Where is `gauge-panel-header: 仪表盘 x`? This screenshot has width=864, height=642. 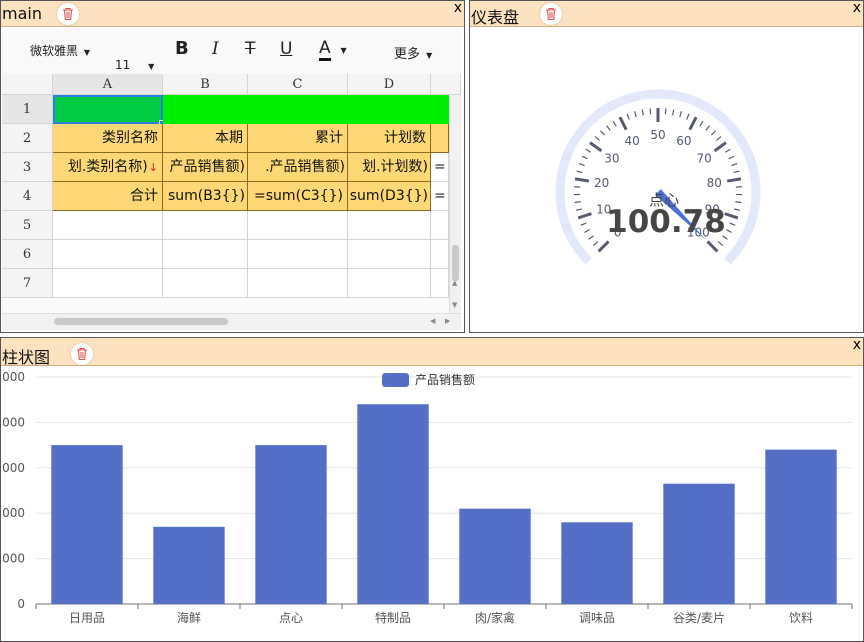 gauge-panel-header: 仪表盘 x is located at coordinates (666, 13).